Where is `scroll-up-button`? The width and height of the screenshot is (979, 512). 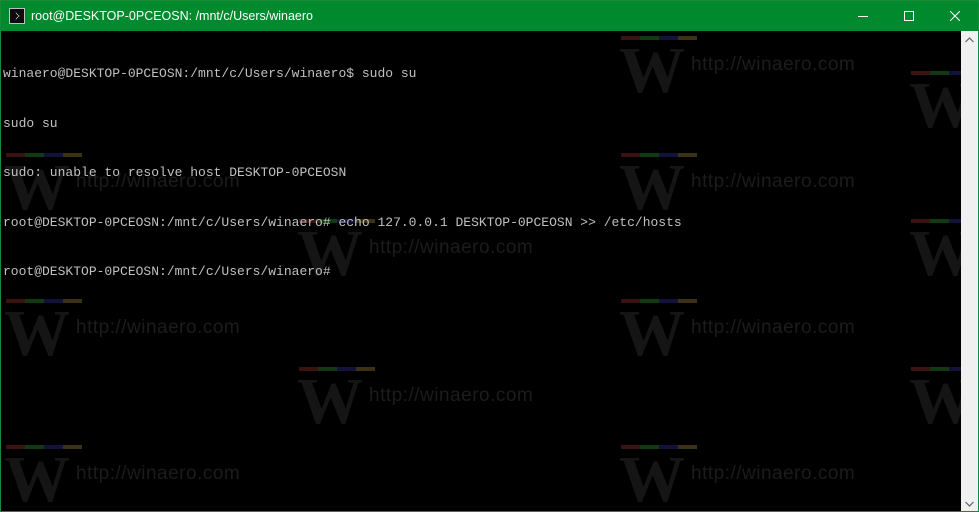 scroll-up-button is located at coordinates (969, 39).